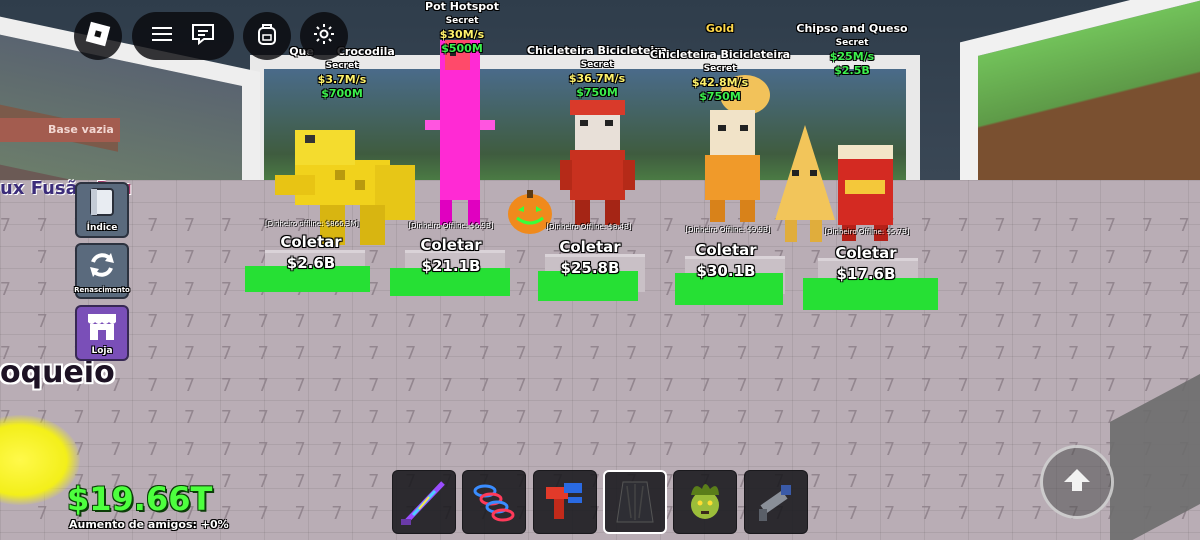 The width and height of the screenshot is (1200, 540). Describe the element at coordinates (311, 224) in the screenshot. I see `offline-money-label: [Dinheiro offline: $866.3M]` at that location.